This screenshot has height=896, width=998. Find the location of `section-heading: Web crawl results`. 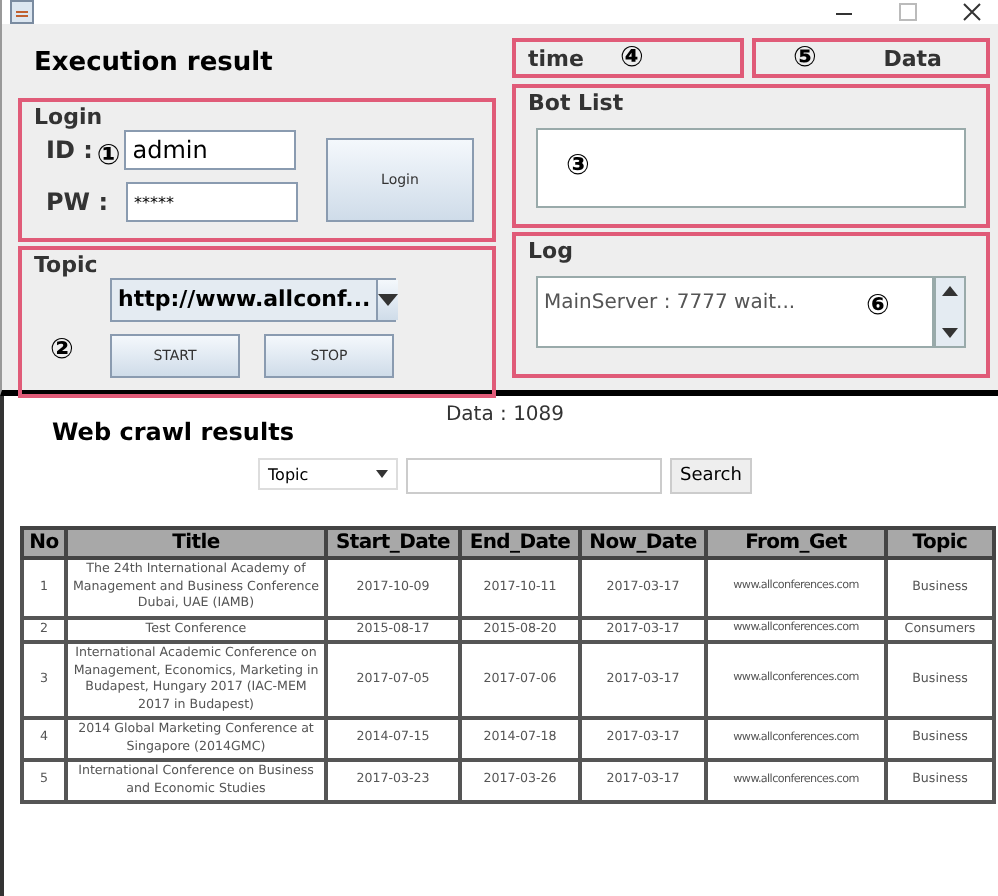

section-heading: Web crawl results is located at coordinates (174, 432).